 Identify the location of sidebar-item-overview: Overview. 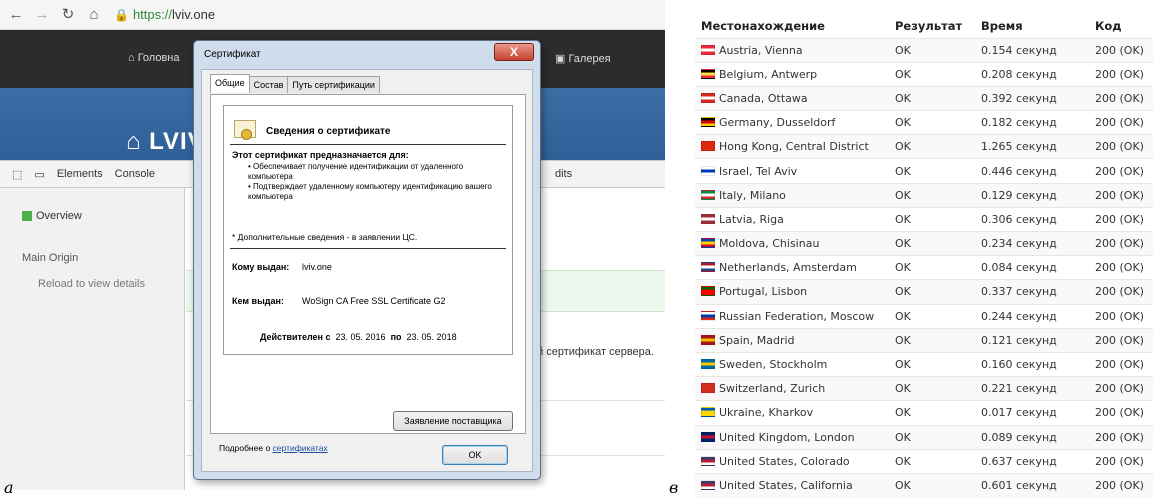
(52, 216).